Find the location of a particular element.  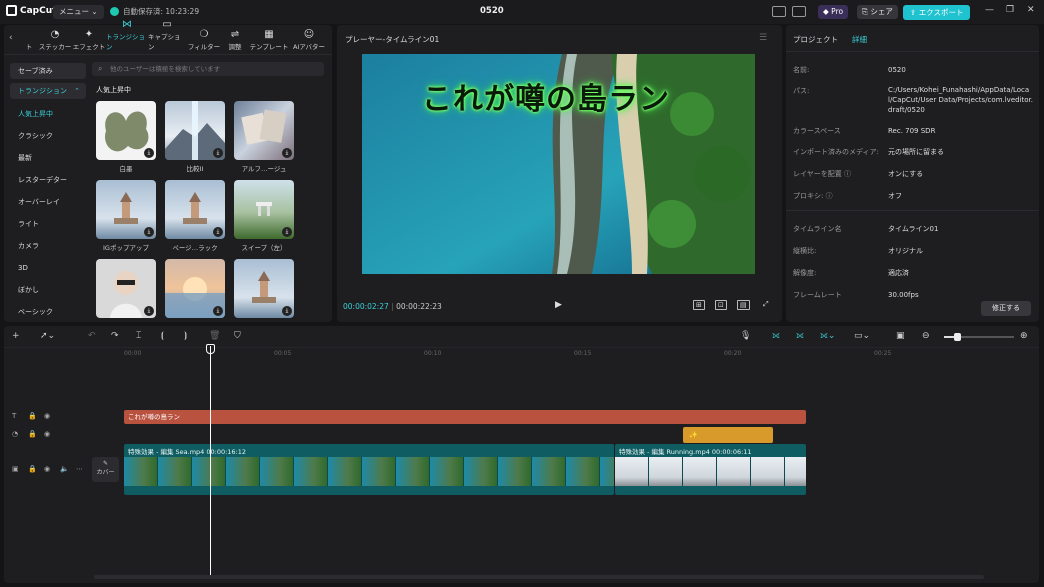

thumbnail-sweep-left: ⤓ is located at coordinates (264, 209).